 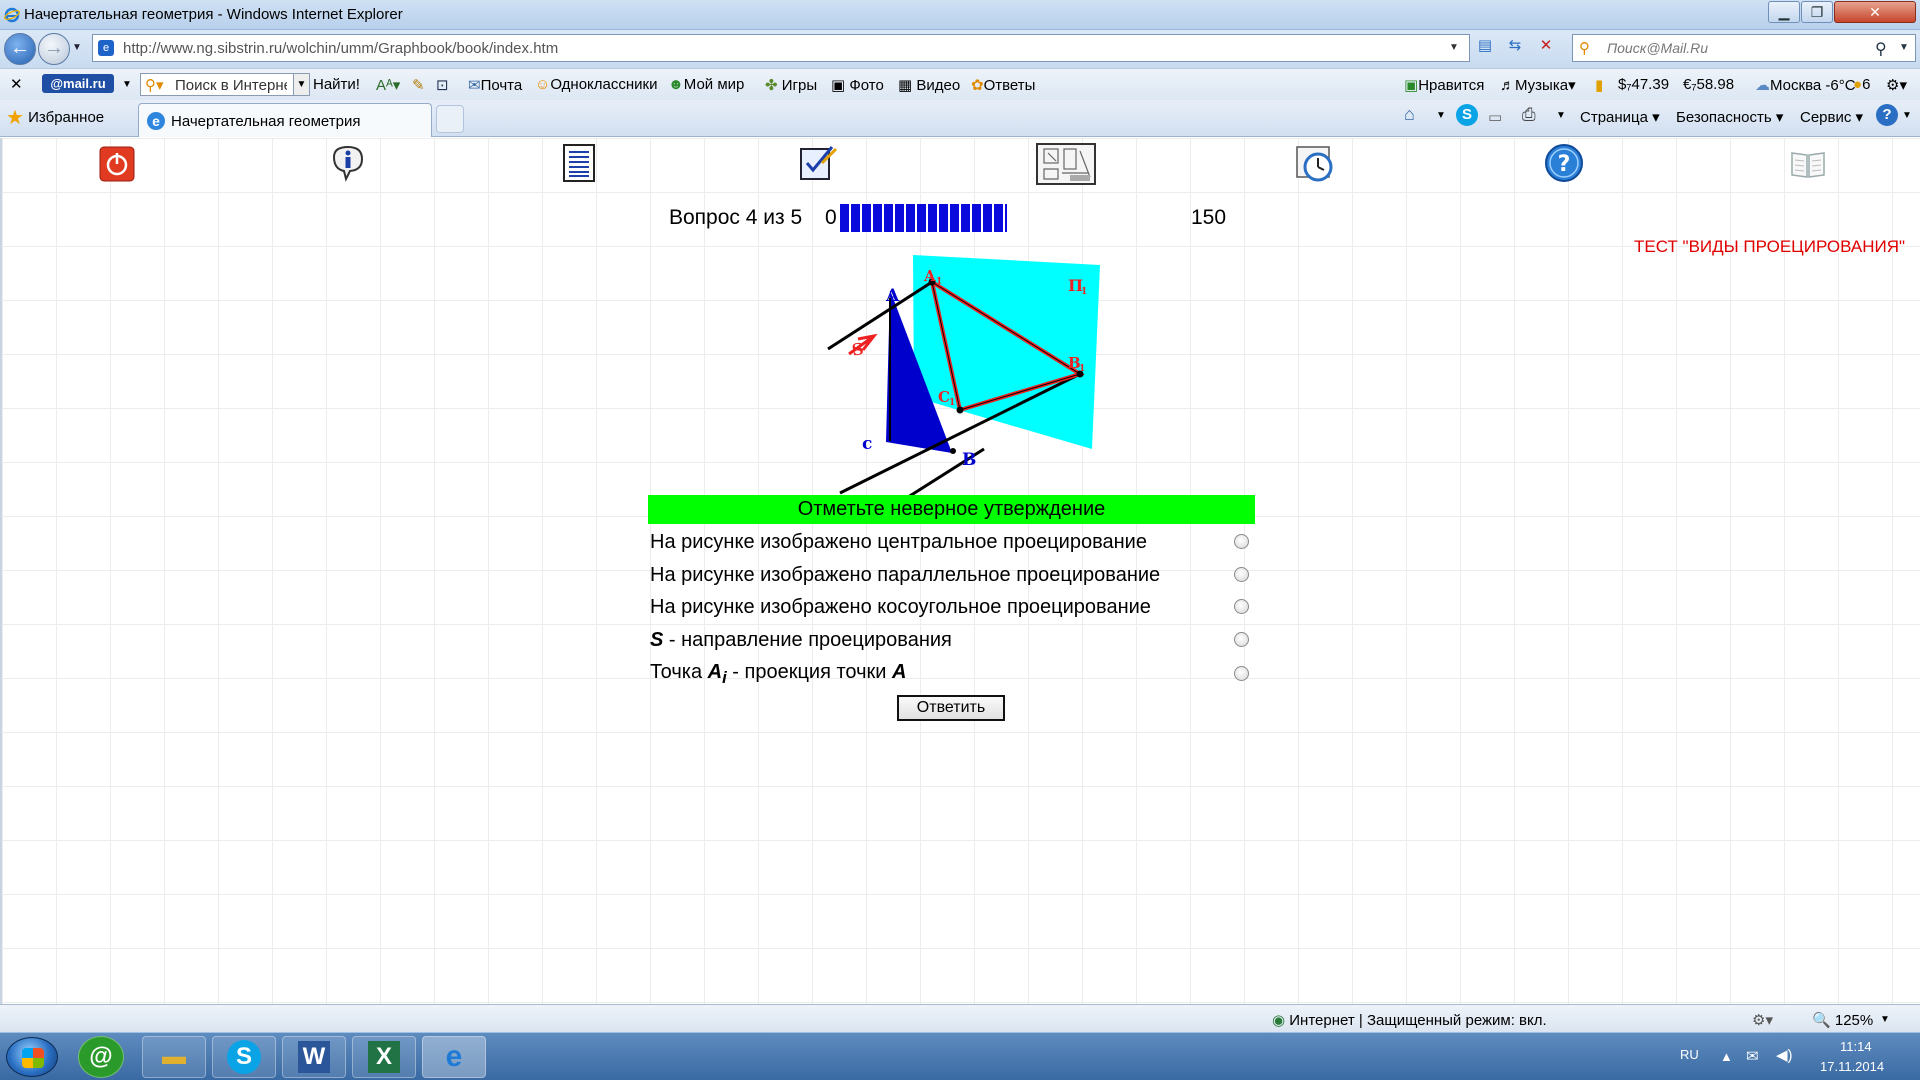 I want to click on notification-icon: ▮, so click(x=1599, y=85).